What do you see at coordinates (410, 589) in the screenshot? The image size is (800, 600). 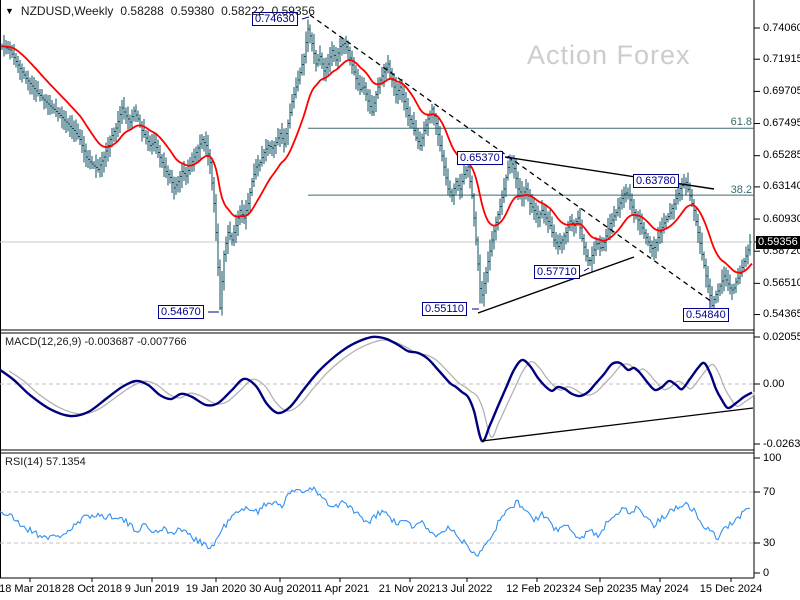 I see `date-tick-label: 21 Nov 2021` at bounding box center [410, 589].